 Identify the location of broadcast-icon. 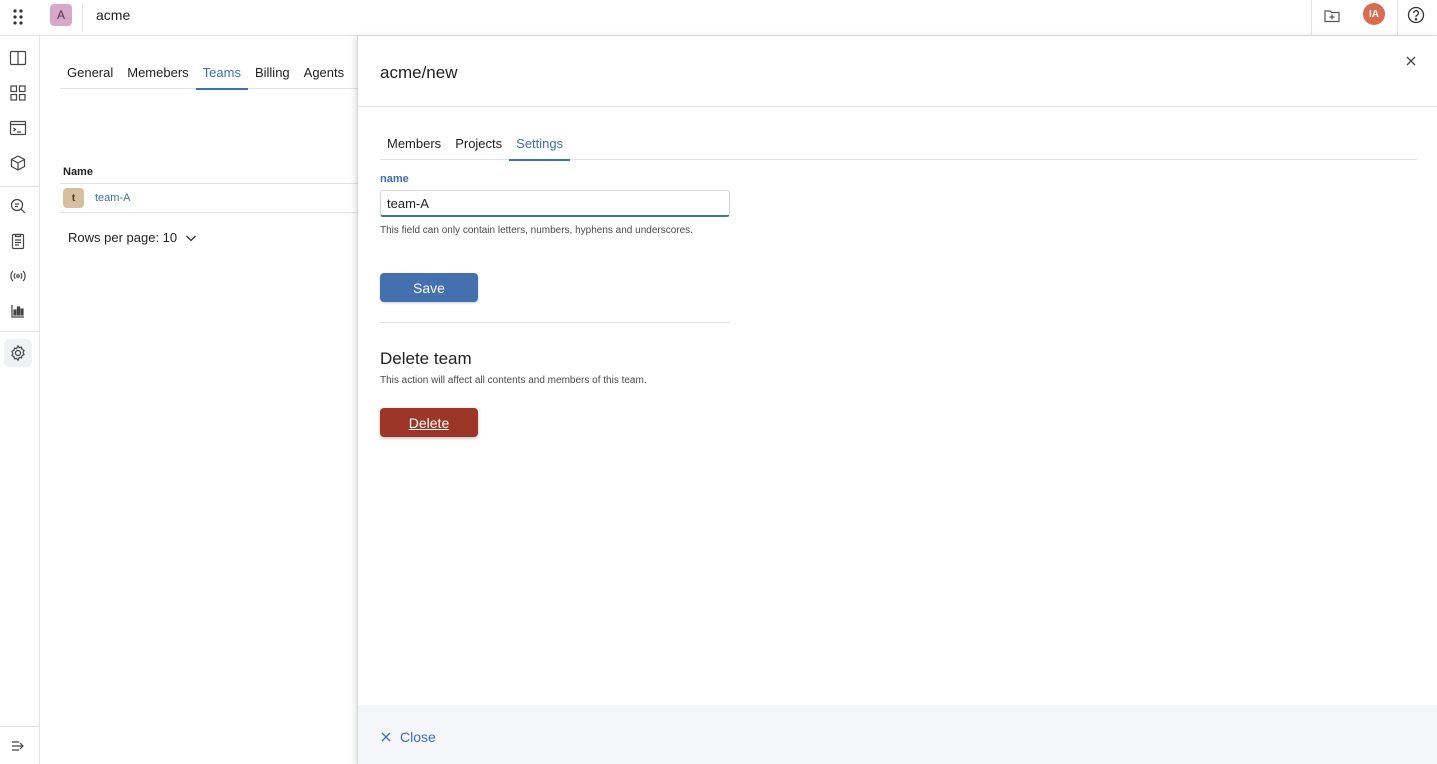
(18, 276).